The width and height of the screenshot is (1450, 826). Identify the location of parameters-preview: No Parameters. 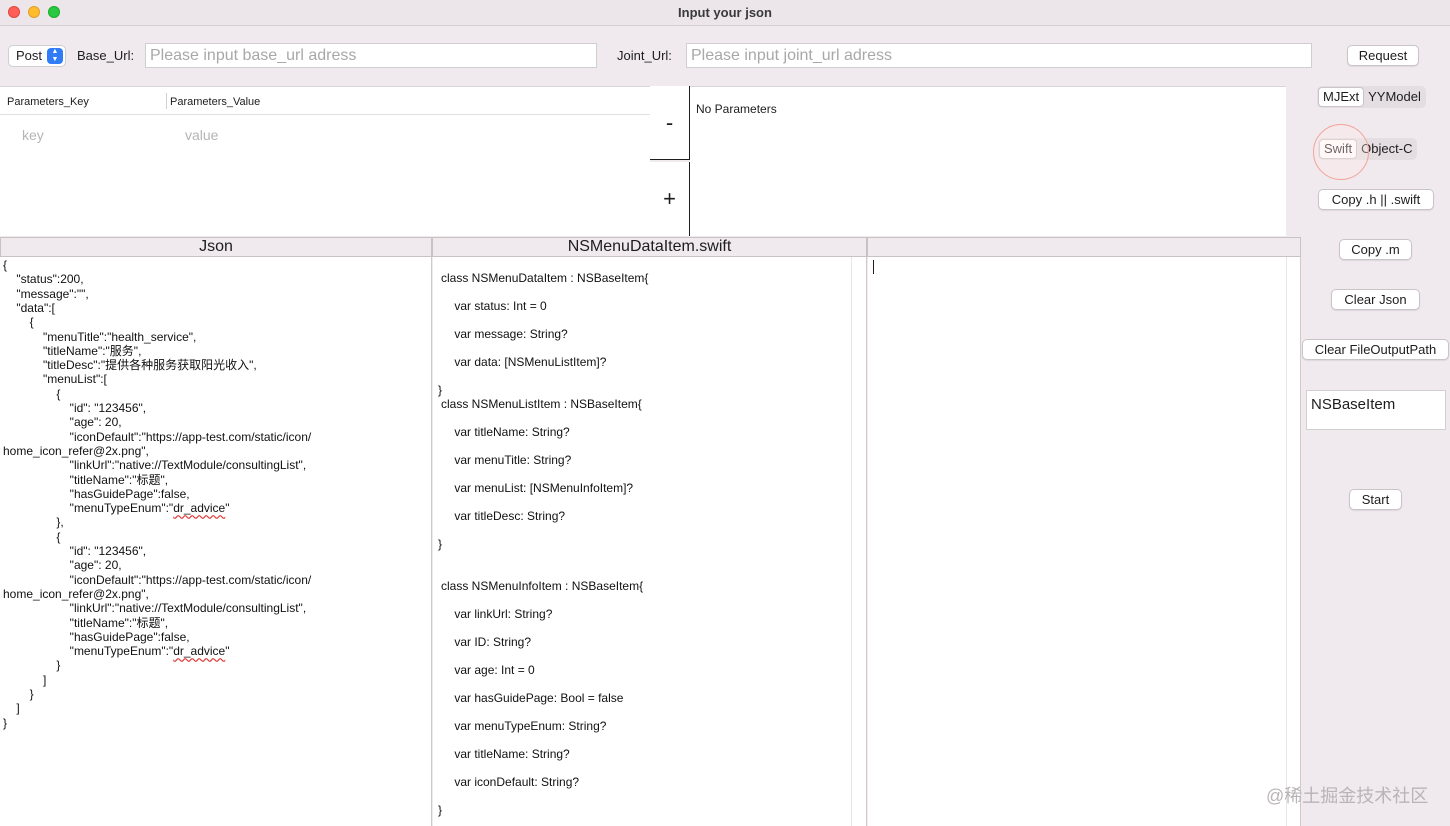
(988, 161).